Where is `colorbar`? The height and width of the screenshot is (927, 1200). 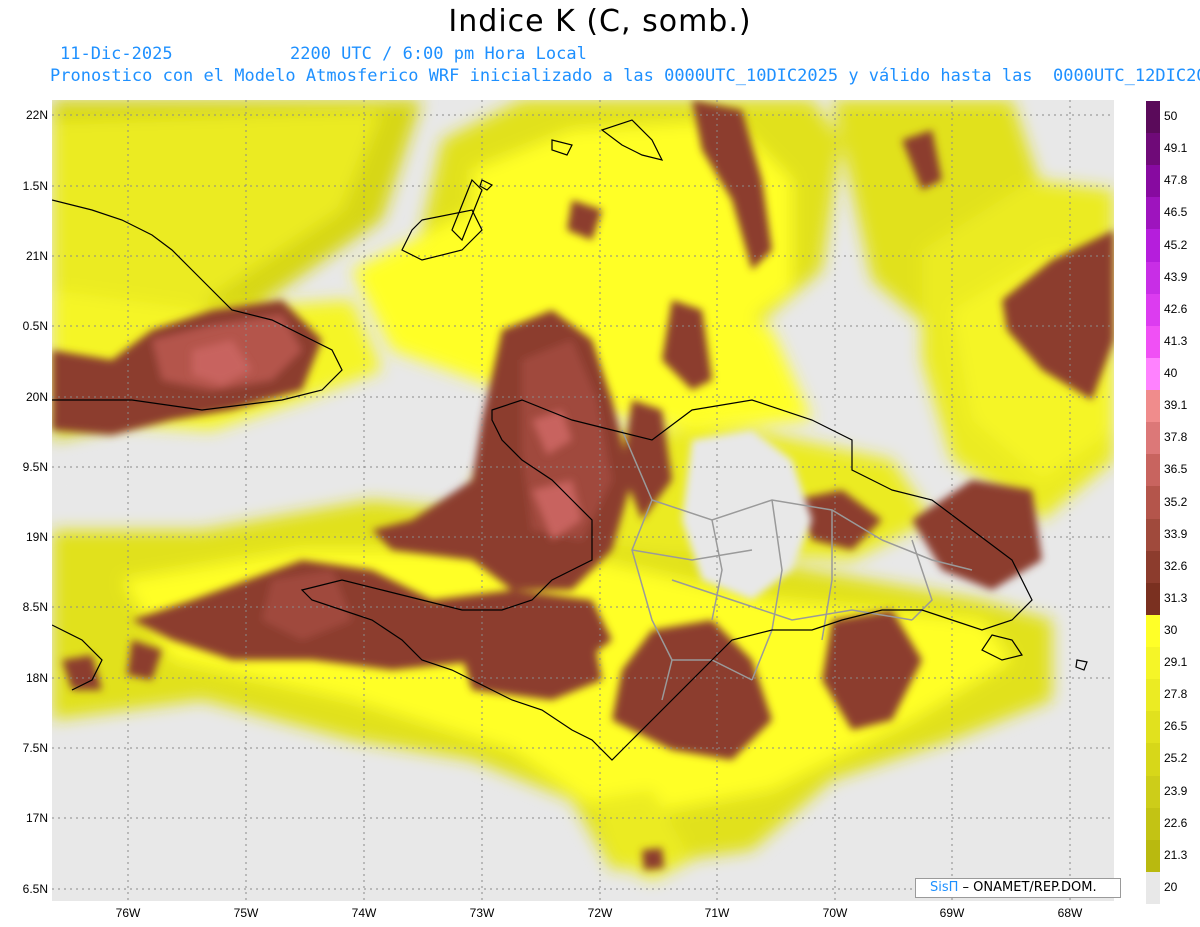 colorbar is located at coordinates (1153, 503).